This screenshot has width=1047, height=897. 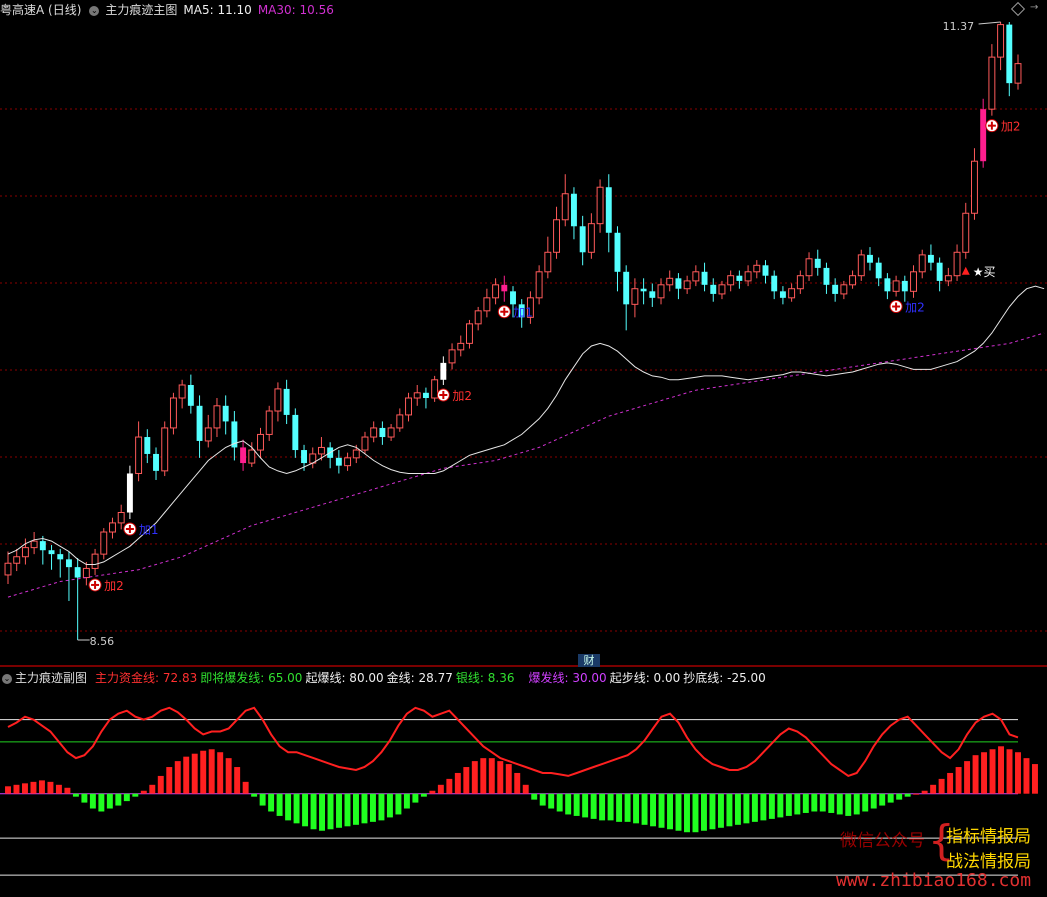 I want to click on finance-badge: 财, so click(x=589, y=660).